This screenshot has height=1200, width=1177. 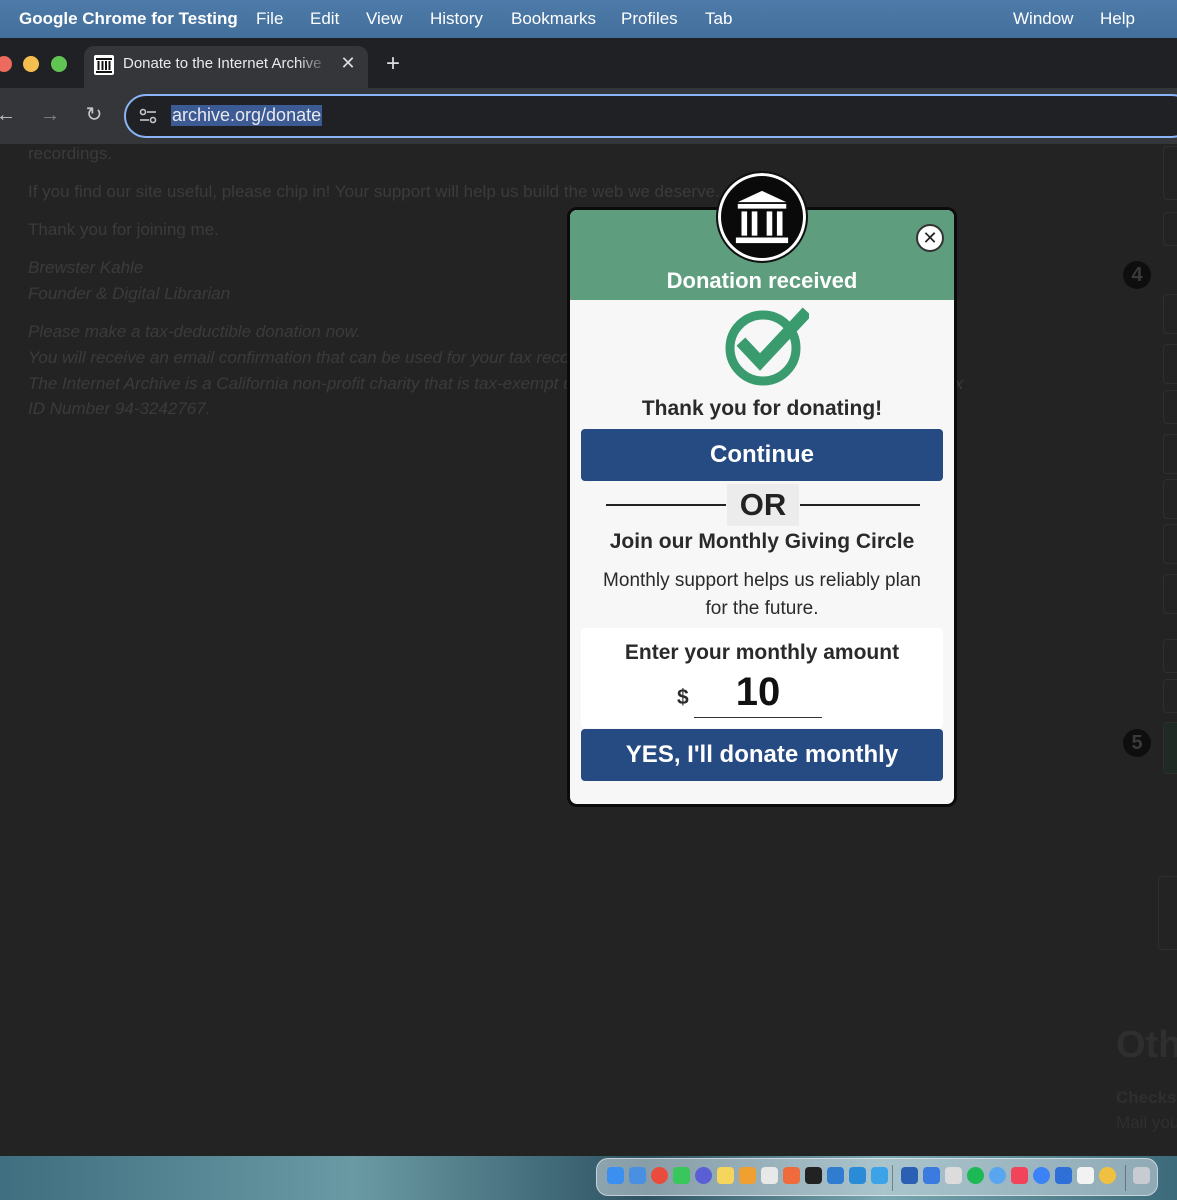 What do you see at coordinates (269, 19) in the screenshot?
I see `menu-file: File` at bounding box center [269, 19].